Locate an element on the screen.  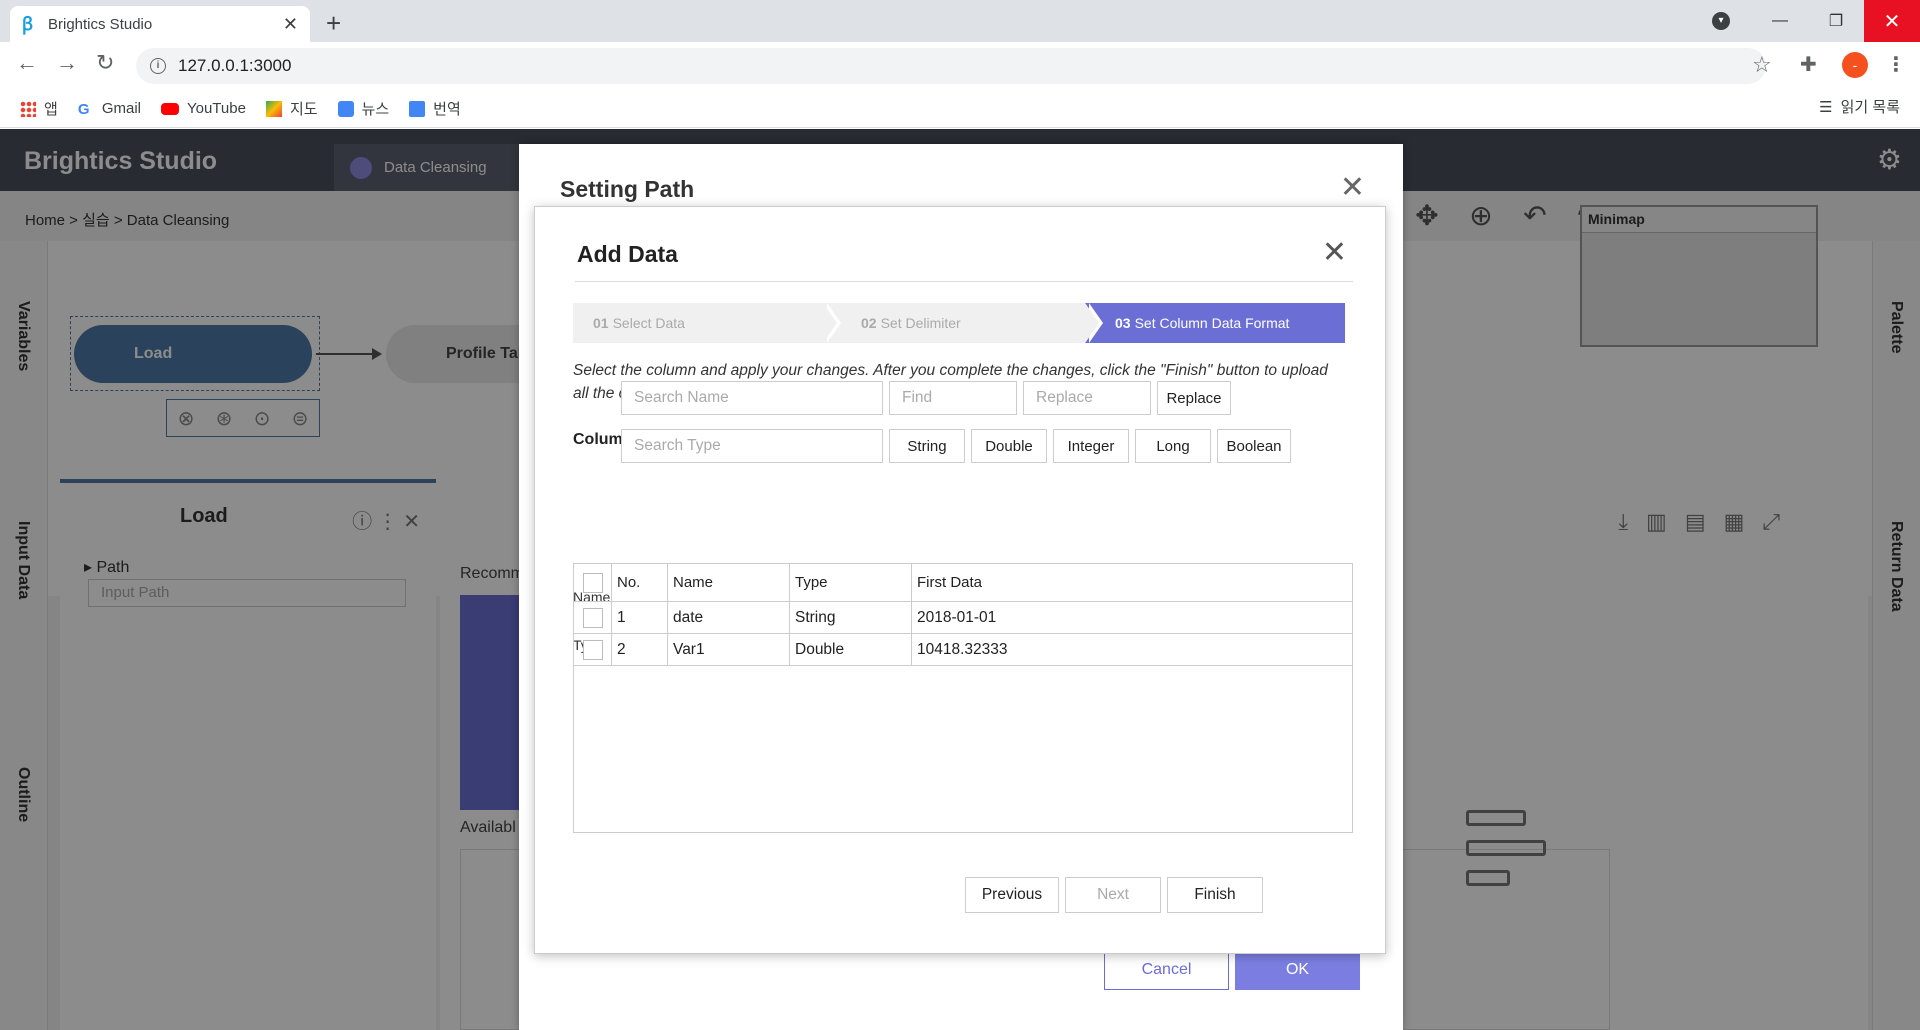
ok-button: OK is located at coordinates (1297, 970).